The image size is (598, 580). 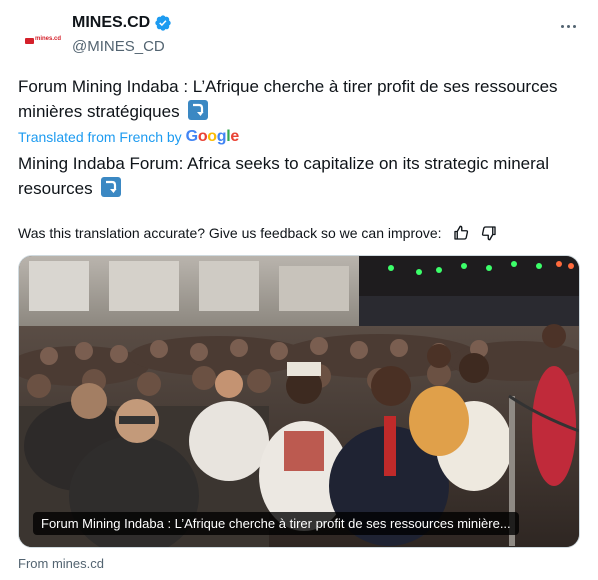 I want to click on google-logo: Google, so click(x=212, y=136).